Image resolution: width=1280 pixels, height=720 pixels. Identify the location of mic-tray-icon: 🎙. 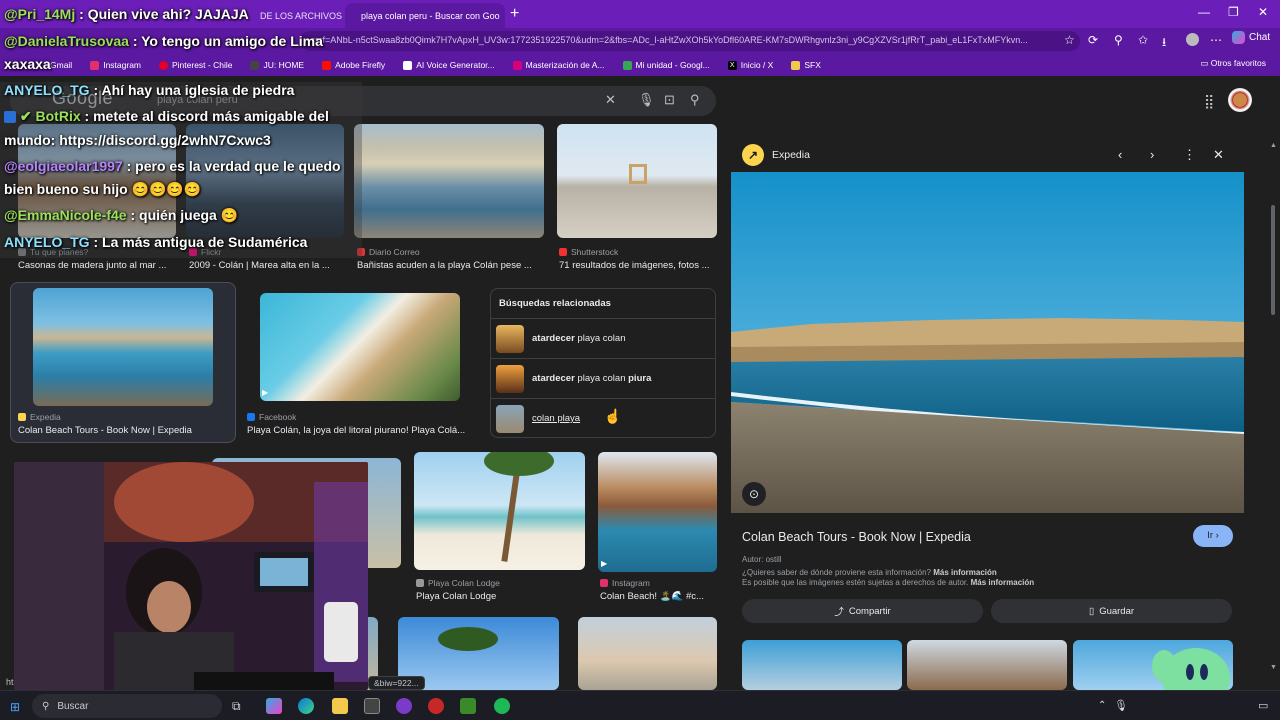
(1121, 705).